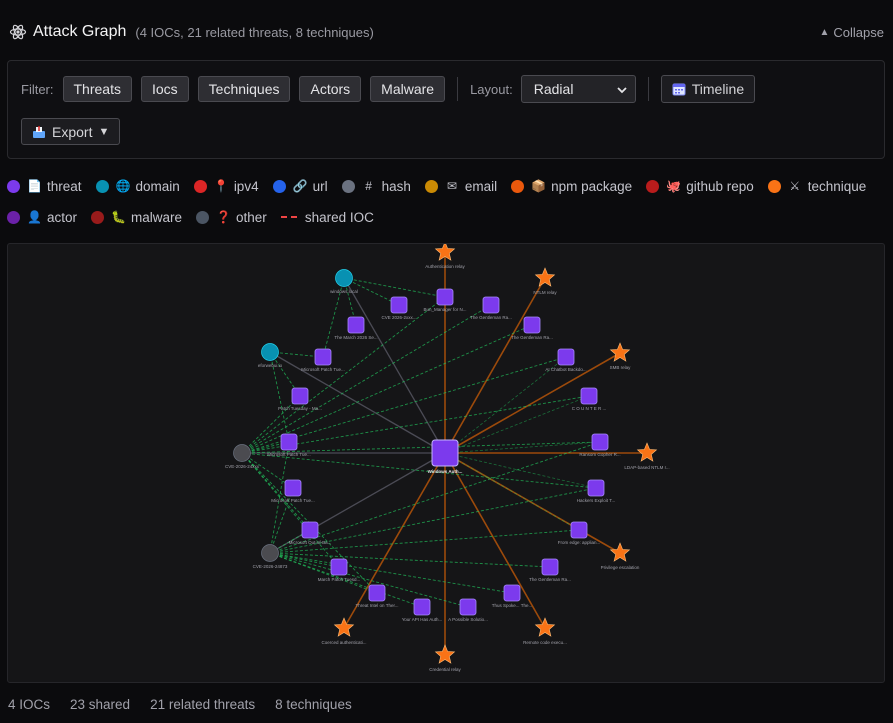  I want to click on legend-label: email, so click(481, 186).